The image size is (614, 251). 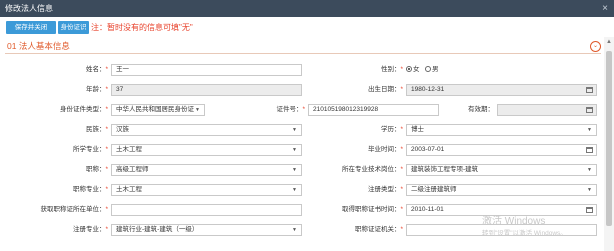 I want to click on education-label: 学历：*, so click(x=391, y=129).